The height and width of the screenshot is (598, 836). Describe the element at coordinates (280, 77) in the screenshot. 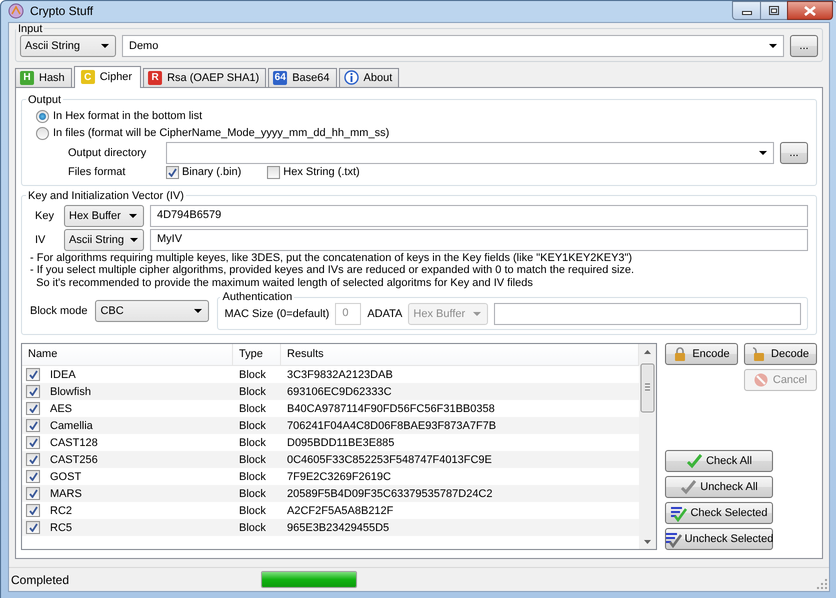

I see `letter-icon: 64` at that location.